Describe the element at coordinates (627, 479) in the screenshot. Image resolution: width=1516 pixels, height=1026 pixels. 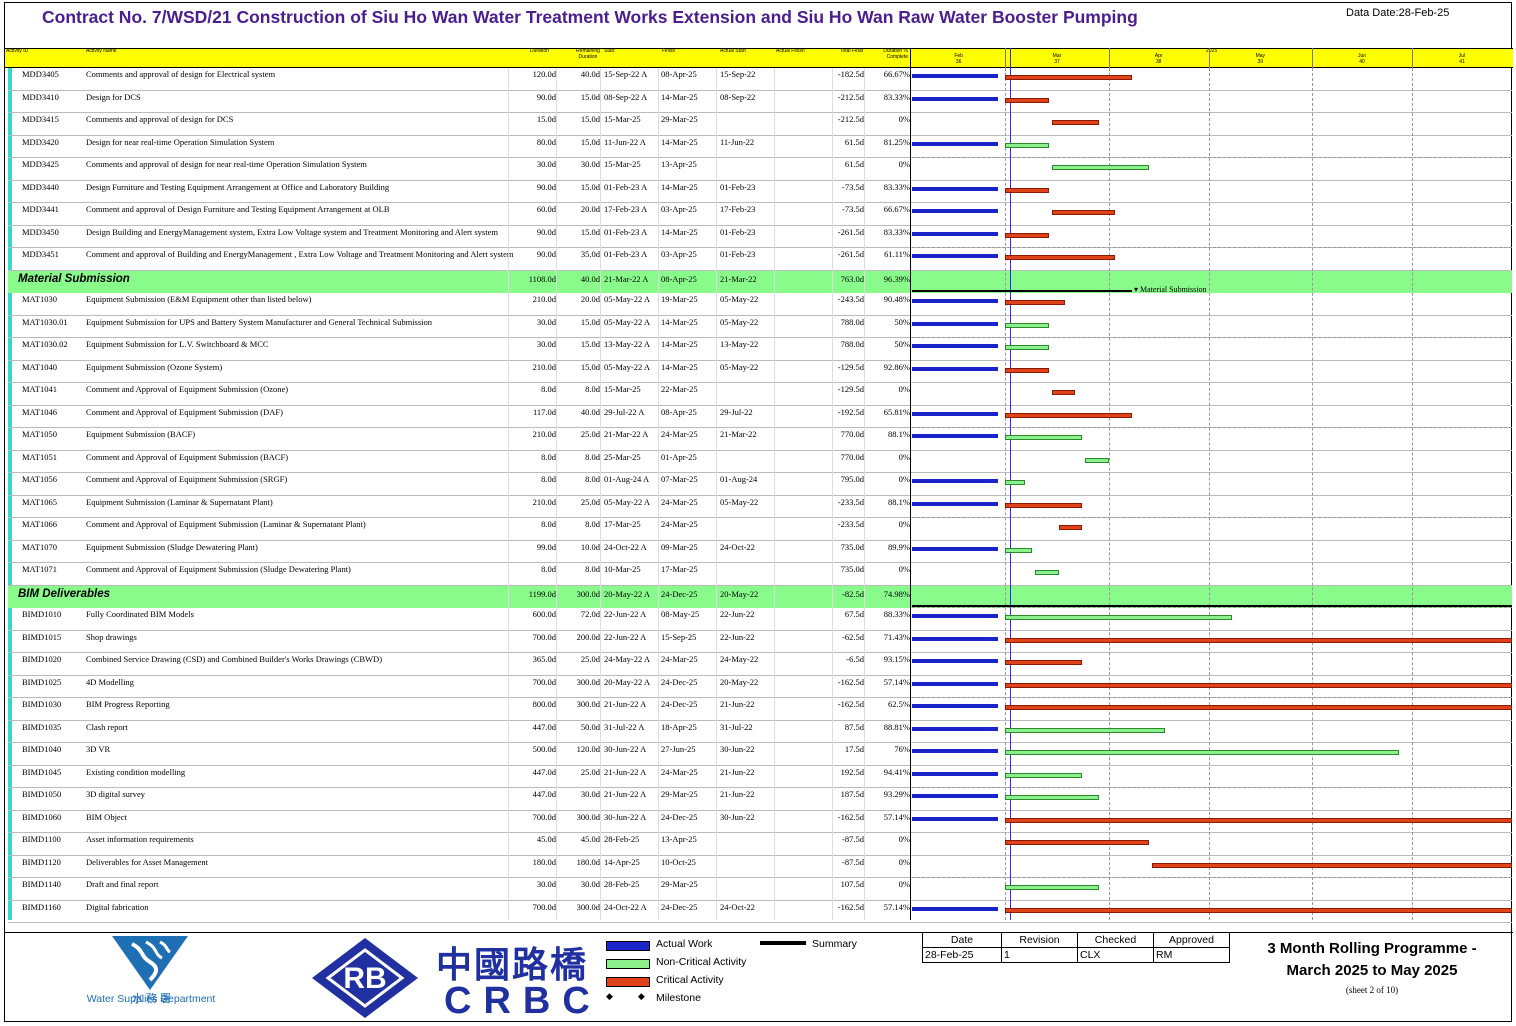
I see `start-date: 01-Aug-24 A` at that location.